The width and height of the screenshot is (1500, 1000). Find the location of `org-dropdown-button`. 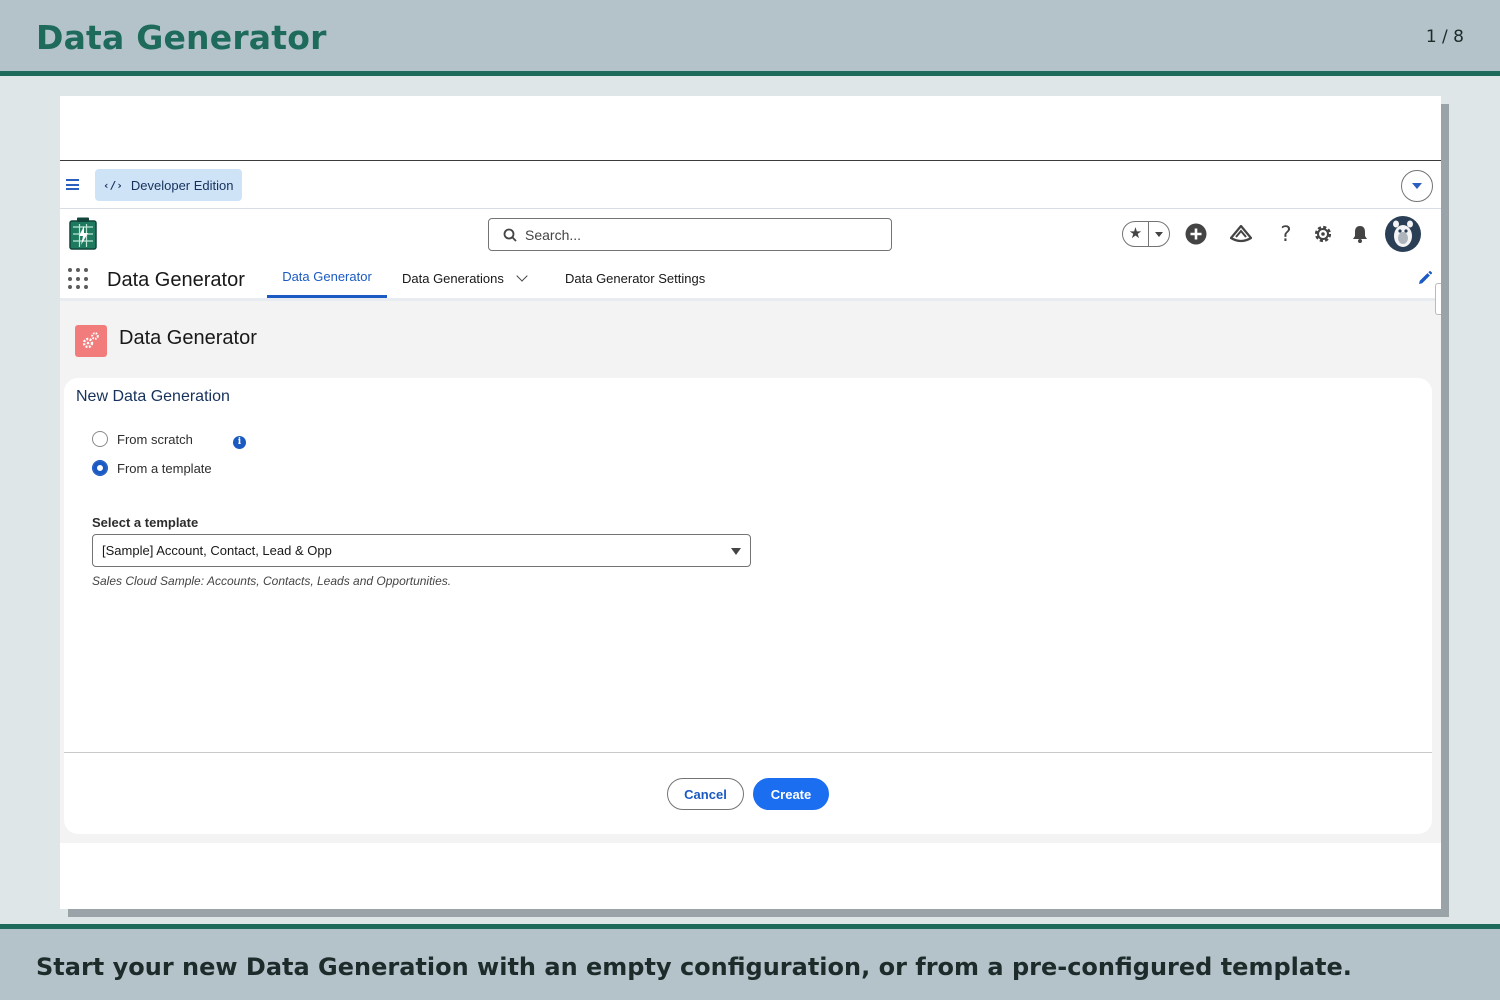

org-dropdown-button is located at coordinates (1417, 186).